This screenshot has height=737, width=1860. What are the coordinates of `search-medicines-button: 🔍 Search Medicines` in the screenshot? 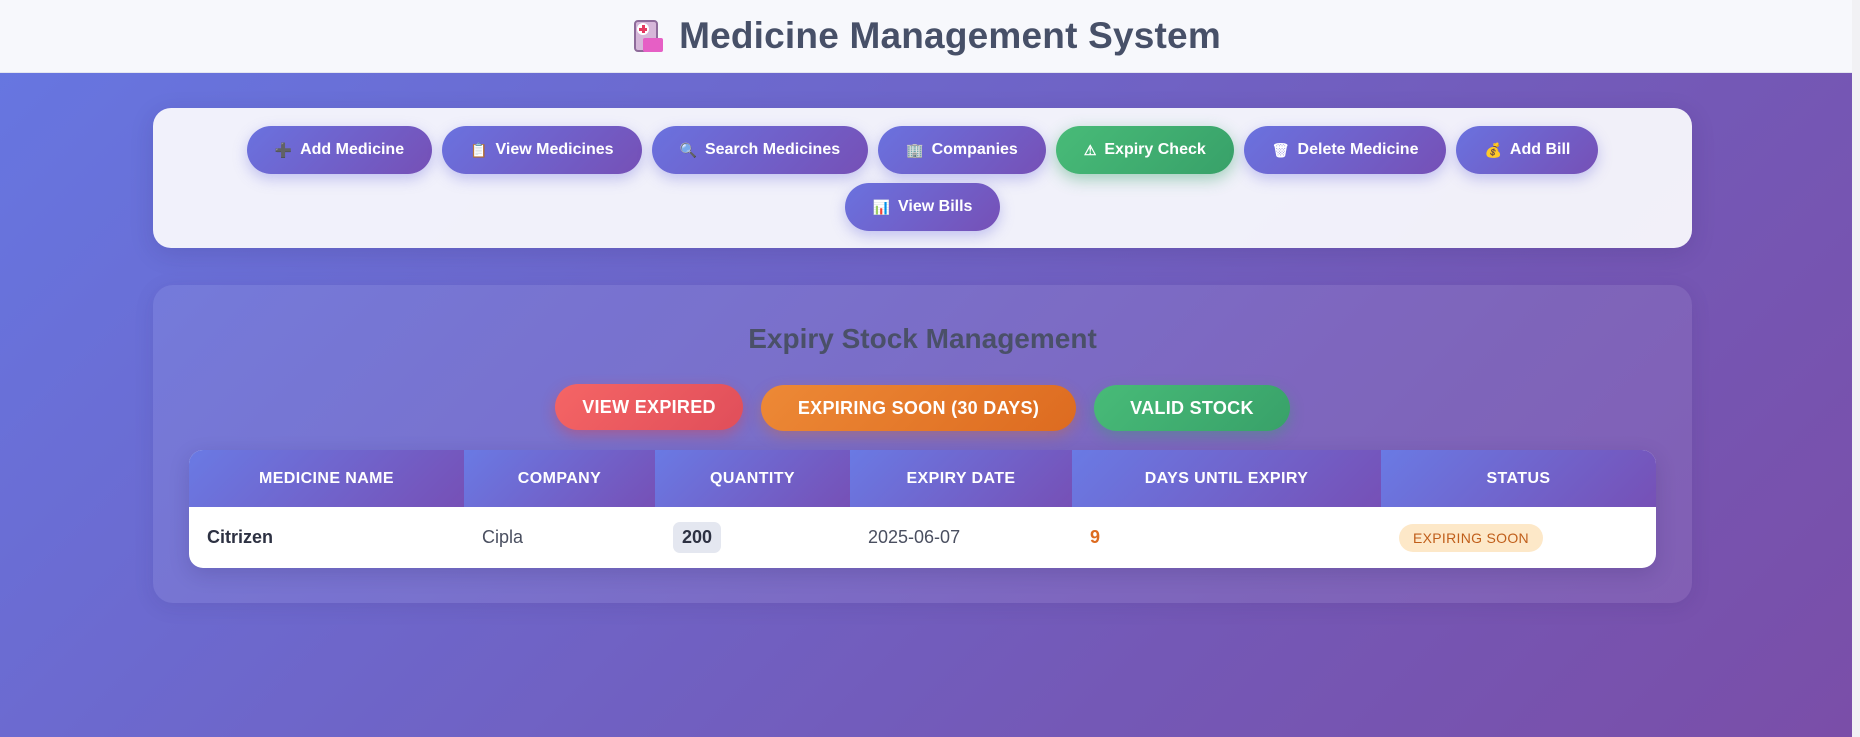 It's located at (760, 150).